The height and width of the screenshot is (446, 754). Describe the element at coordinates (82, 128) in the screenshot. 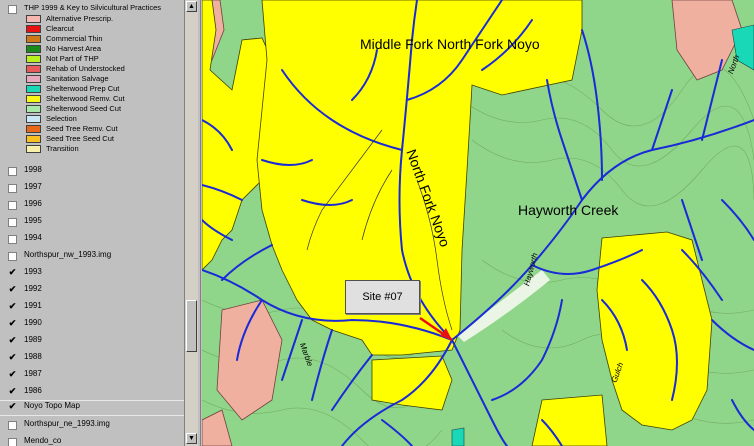

I see `legend-label: Seed Tree Remv. Cut` at that location.